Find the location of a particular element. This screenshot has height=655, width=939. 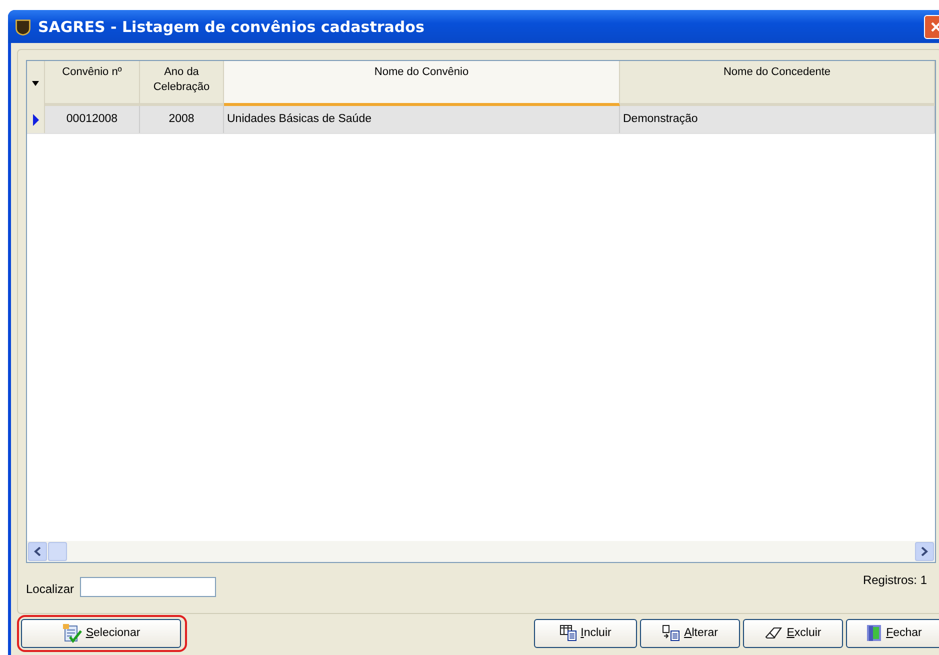

close-icon is located at coordinates (934, 26).